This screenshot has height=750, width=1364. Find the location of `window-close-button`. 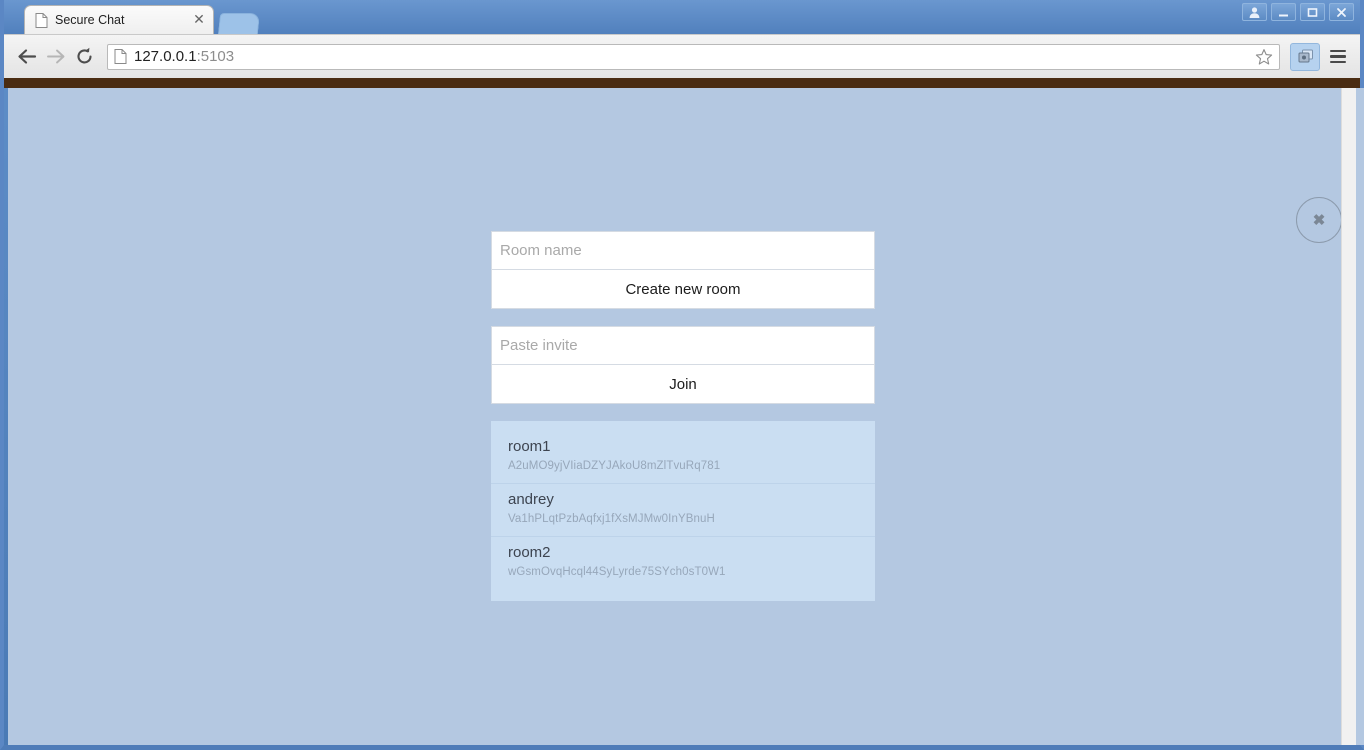

window-close-button is located at coordinates (1341, 12).